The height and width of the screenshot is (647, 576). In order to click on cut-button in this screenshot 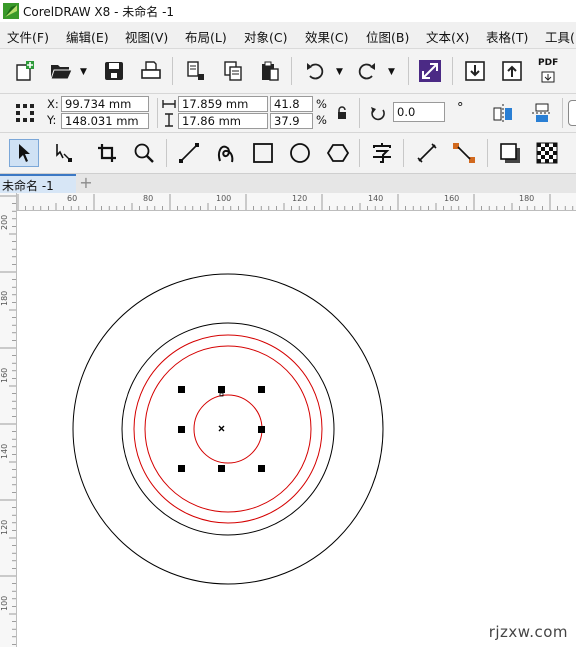, I will do `click(196, 71)`.